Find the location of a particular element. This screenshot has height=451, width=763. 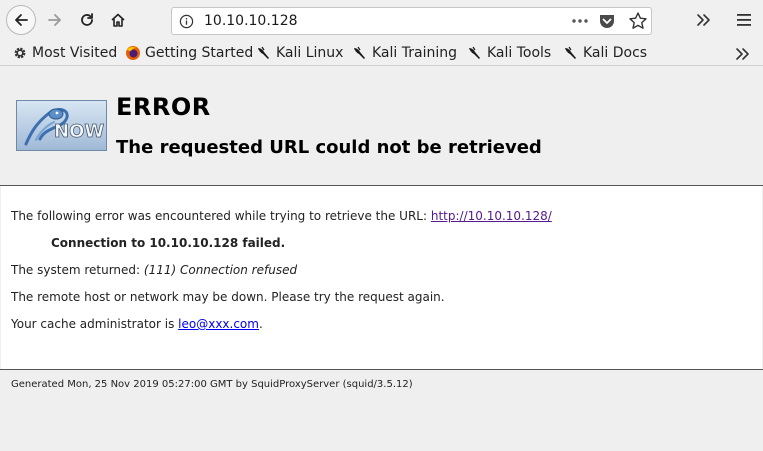

error-detail: Connection to 10.10.10.128 failed. is located at coordinates (168, 243).